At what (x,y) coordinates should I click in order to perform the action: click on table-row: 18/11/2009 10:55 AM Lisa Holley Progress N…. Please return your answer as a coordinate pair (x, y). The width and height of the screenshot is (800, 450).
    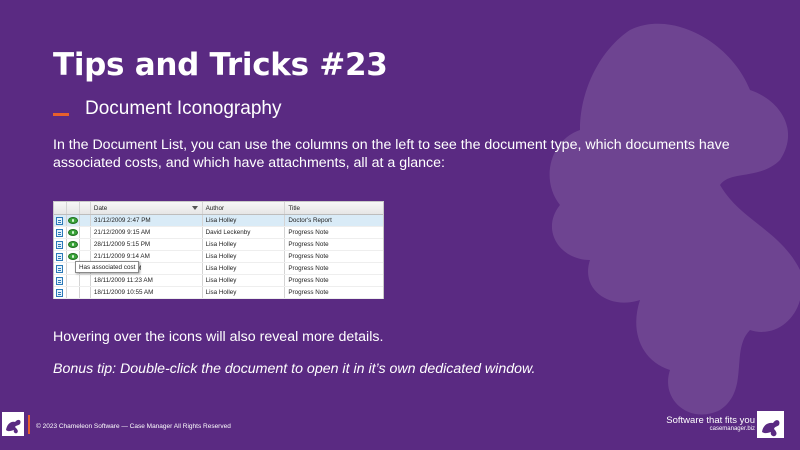
    Looking at the image, I should click on (218, 293).